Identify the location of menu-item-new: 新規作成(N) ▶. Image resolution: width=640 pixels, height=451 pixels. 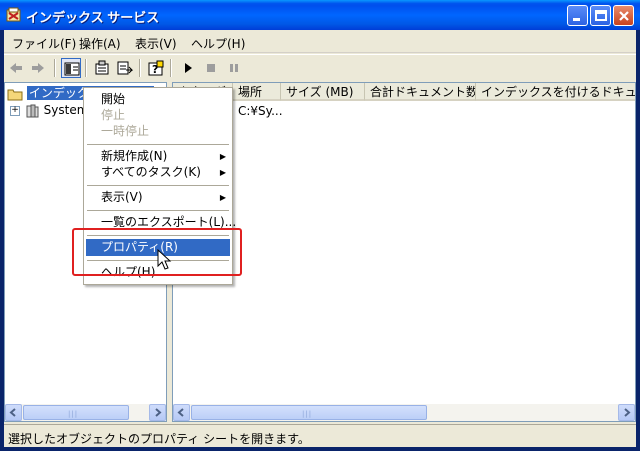
(158, 156).